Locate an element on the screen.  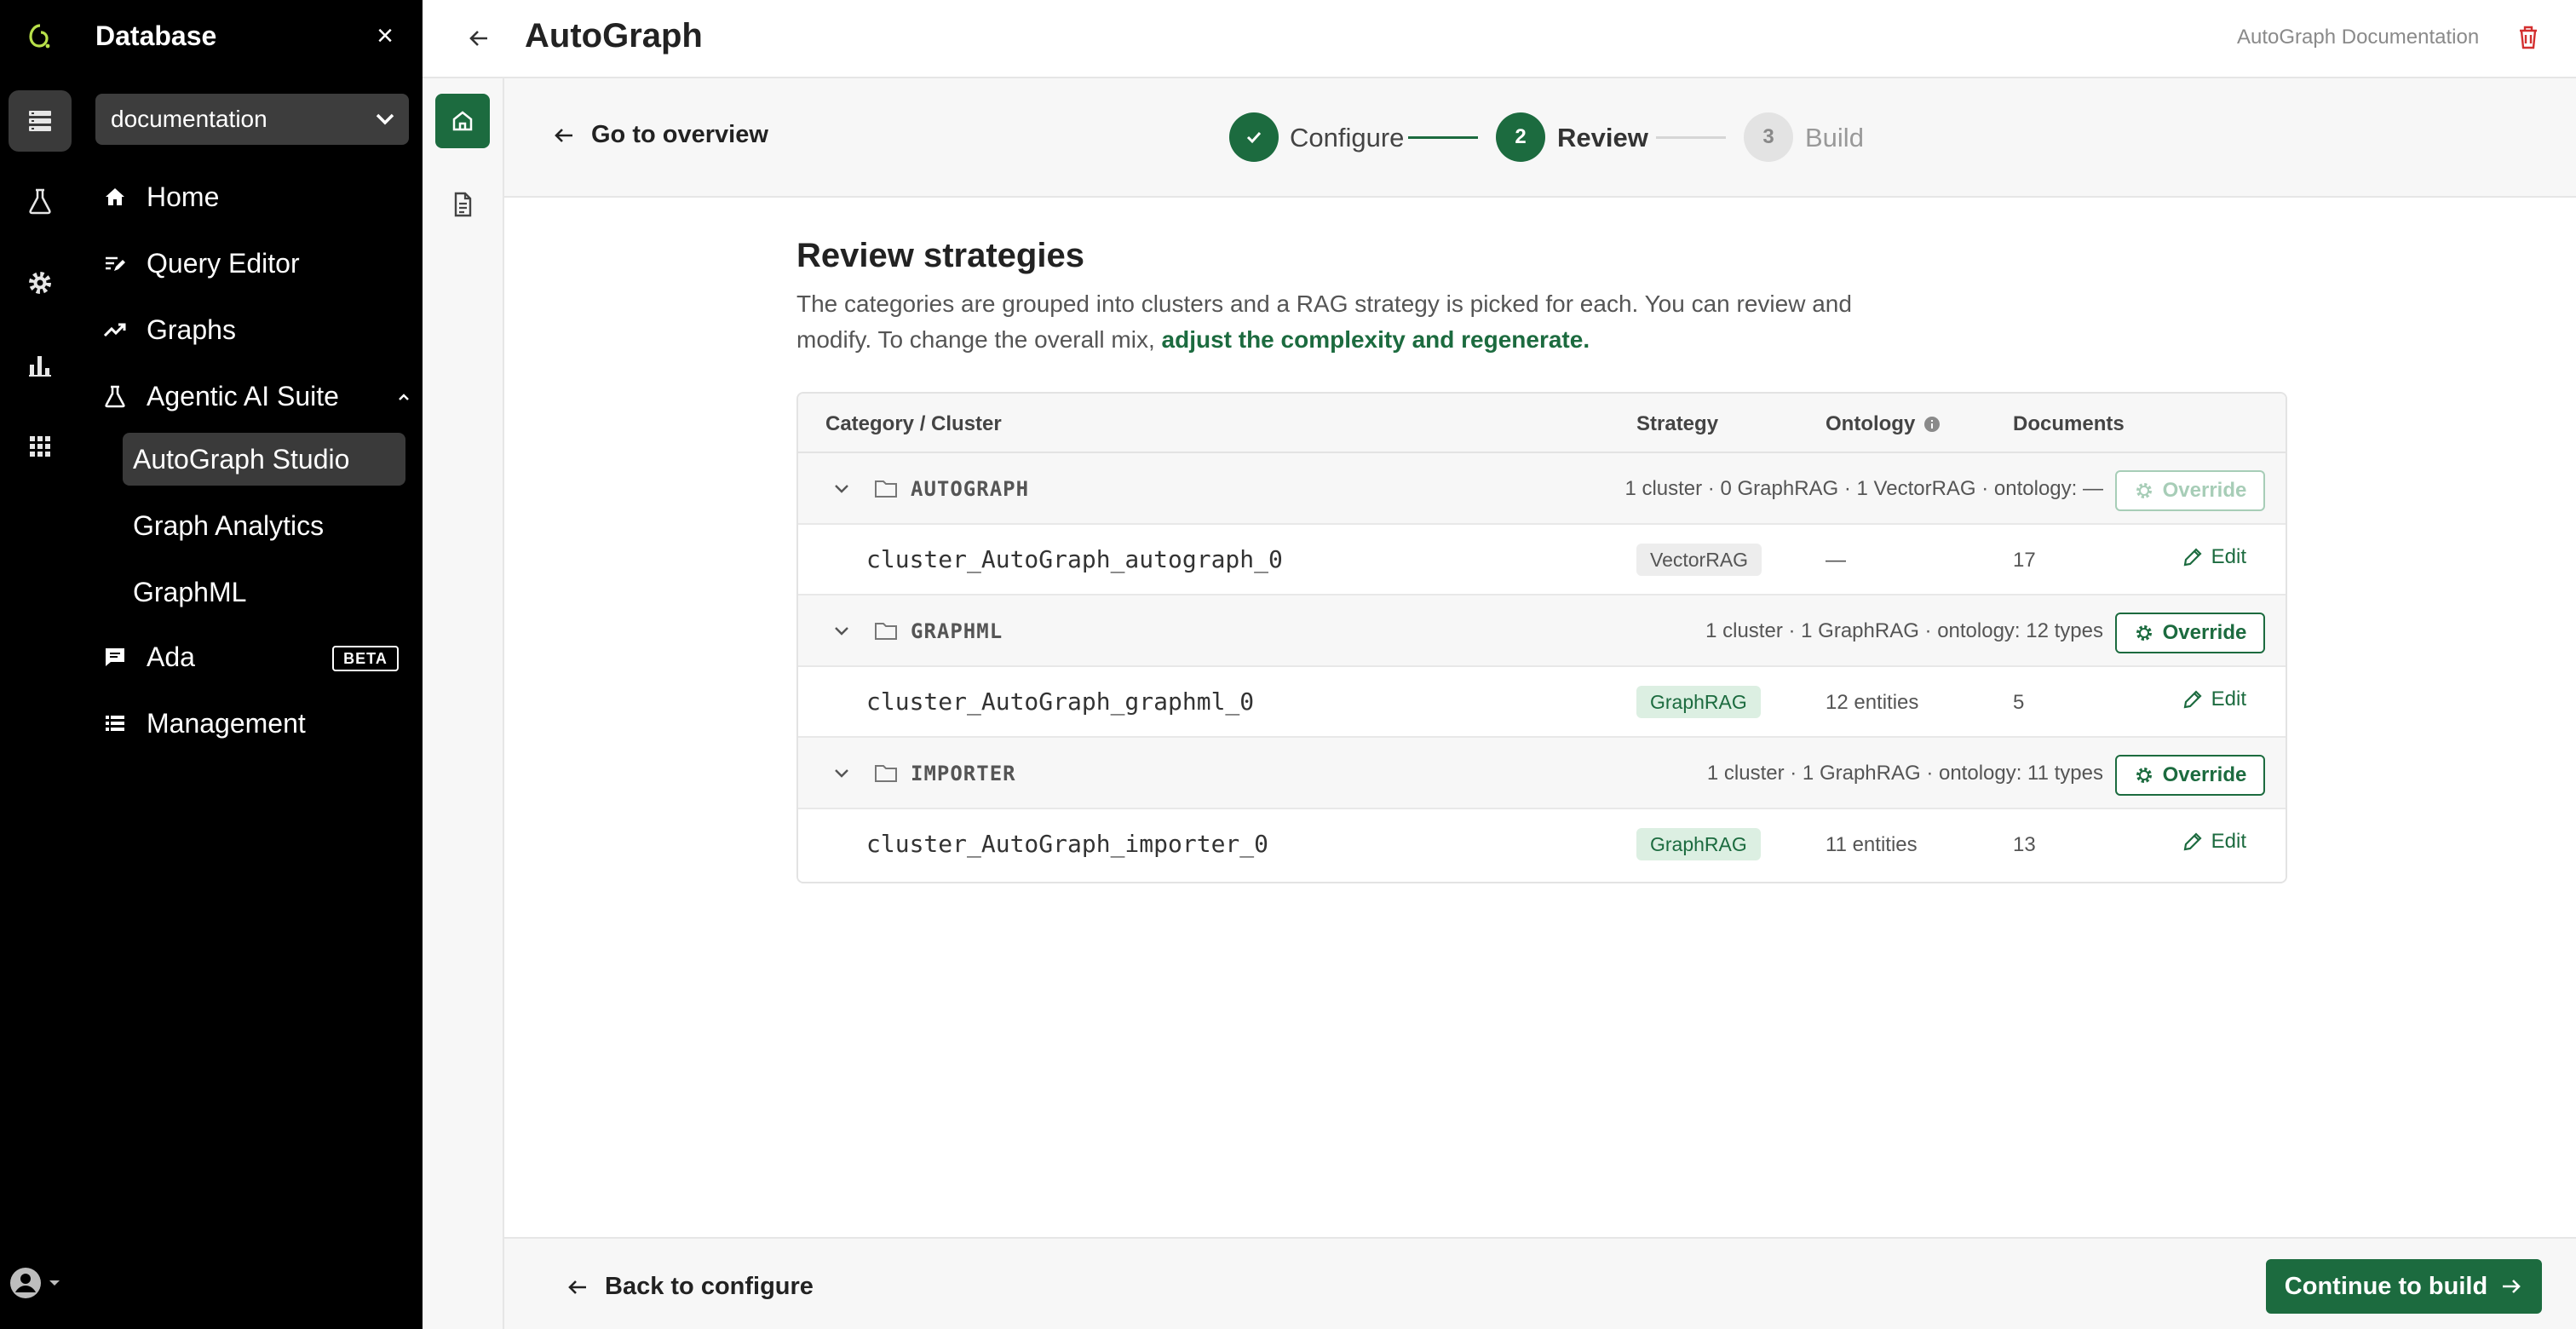
back-to-configure-button: Back to configure is located at coordinates (690, 1287).